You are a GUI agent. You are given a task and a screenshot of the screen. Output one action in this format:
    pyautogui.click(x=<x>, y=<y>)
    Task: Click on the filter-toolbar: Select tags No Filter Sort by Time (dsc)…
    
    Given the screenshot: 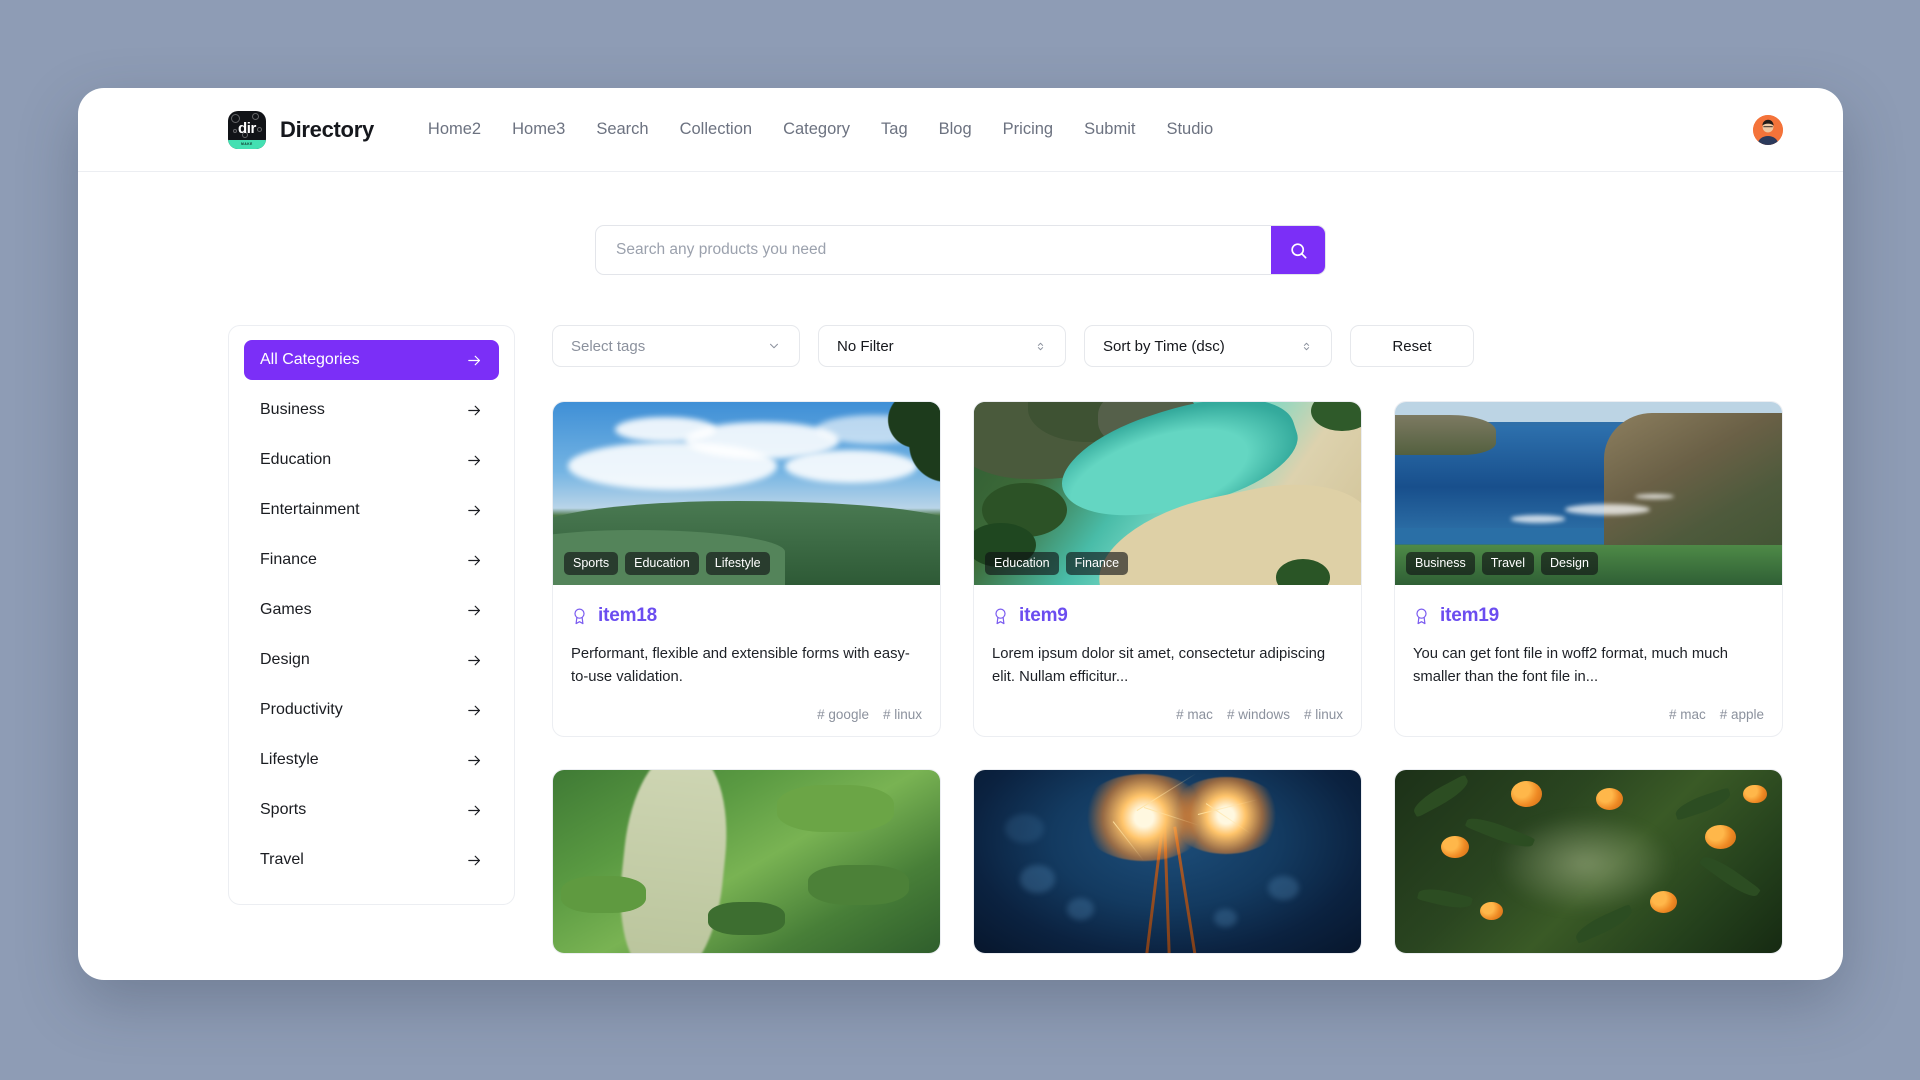 What is the action you would take?
    pyautogui.click(x=1167, y=346)
    